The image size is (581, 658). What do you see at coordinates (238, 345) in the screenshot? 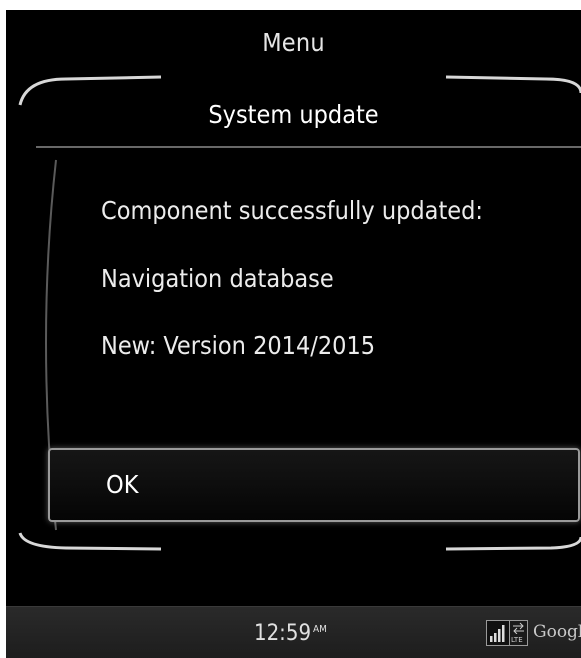
I see `version-text: New: Version 2014/2015` at bounding box center [238, 345].